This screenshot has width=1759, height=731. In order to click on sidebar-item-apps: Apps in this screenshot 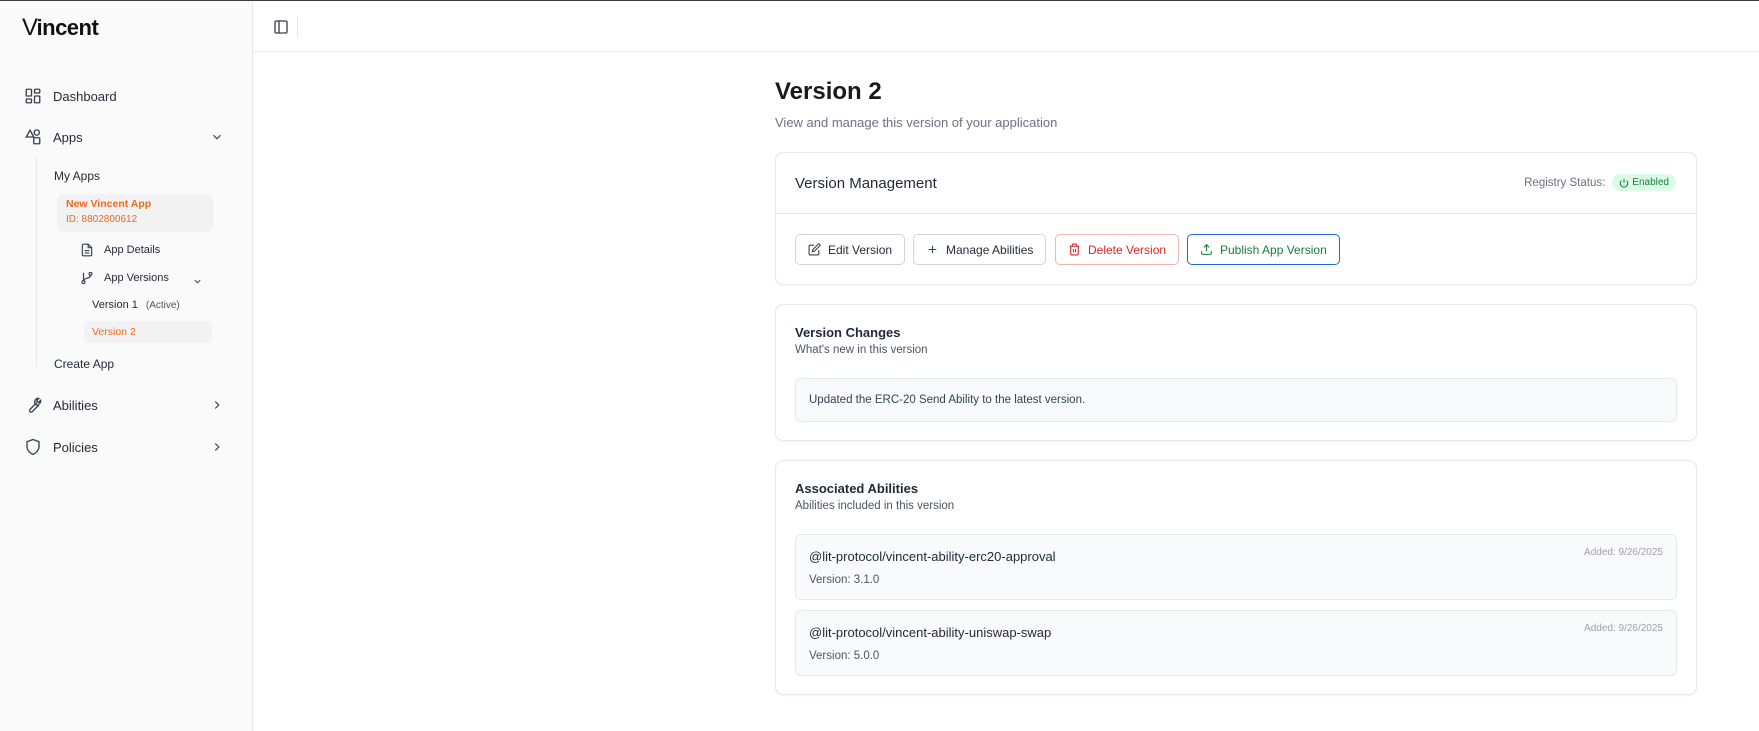, I will do `click(53, 137)`.